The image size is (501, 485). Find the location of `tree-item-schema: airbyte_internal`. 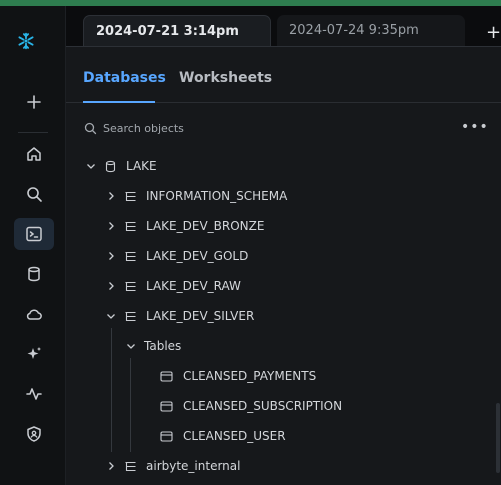

tree-item-schema: airbyte_internal is located at coordinates (173, 466).